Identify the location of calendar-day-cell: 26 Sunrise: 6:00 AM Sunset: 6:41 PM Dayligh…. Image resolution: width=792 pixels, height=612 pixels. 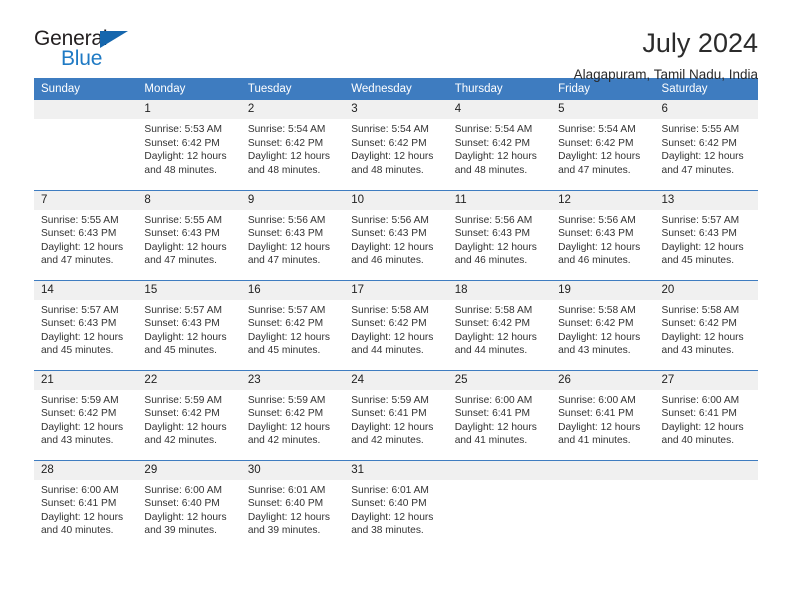
(603, 414).